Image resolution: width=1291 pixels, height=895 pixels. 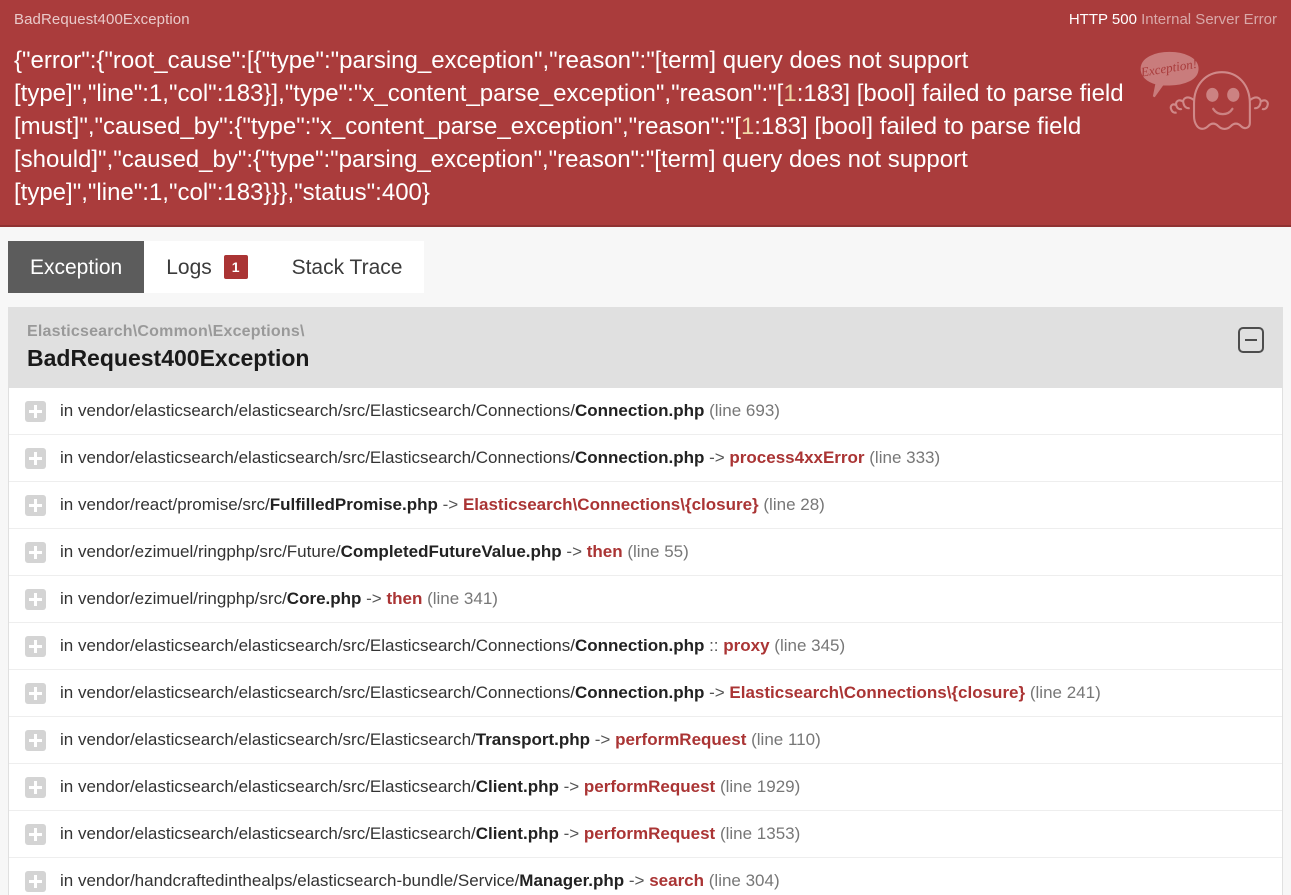 What do you see at coordinates (655, 551) in the screenshot?
I see `trace-line-number: (line 55)` at bounding box center [655, 551].